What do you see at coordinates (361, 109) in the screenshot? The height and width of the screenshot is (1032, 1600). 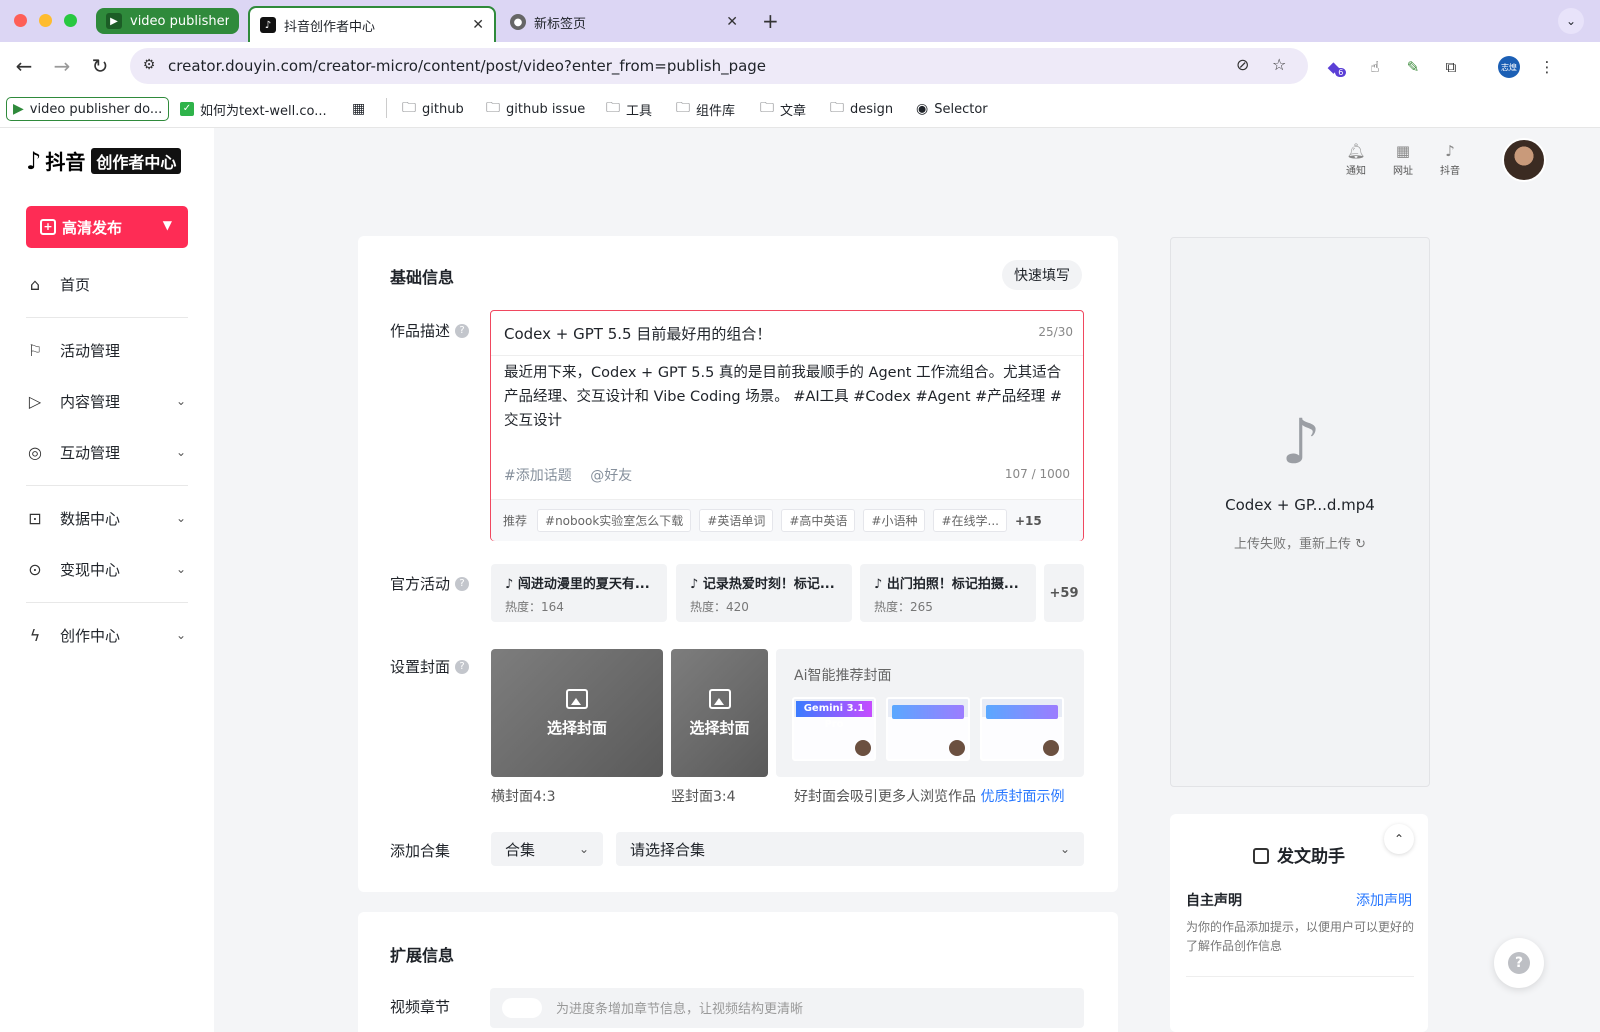 I see `apps-grid-icon: ▦` at bounding box center [361, 109].